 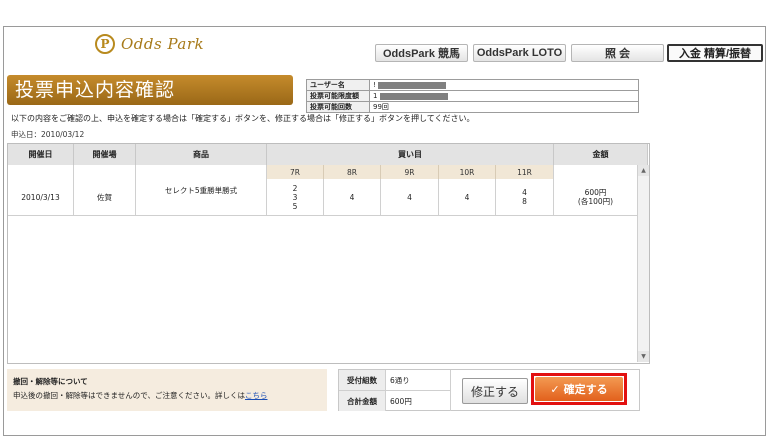 I want to click on scroll-down-icon: ▼, so click(x=643, y=356).